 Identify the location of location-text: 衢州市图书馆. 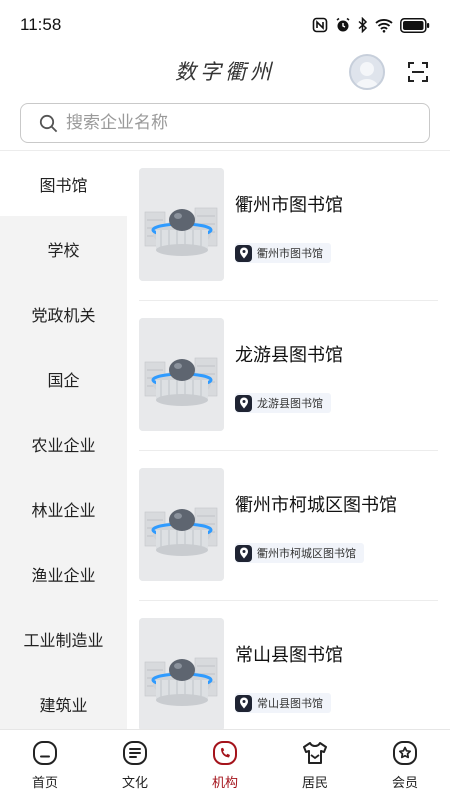
(290, 253).